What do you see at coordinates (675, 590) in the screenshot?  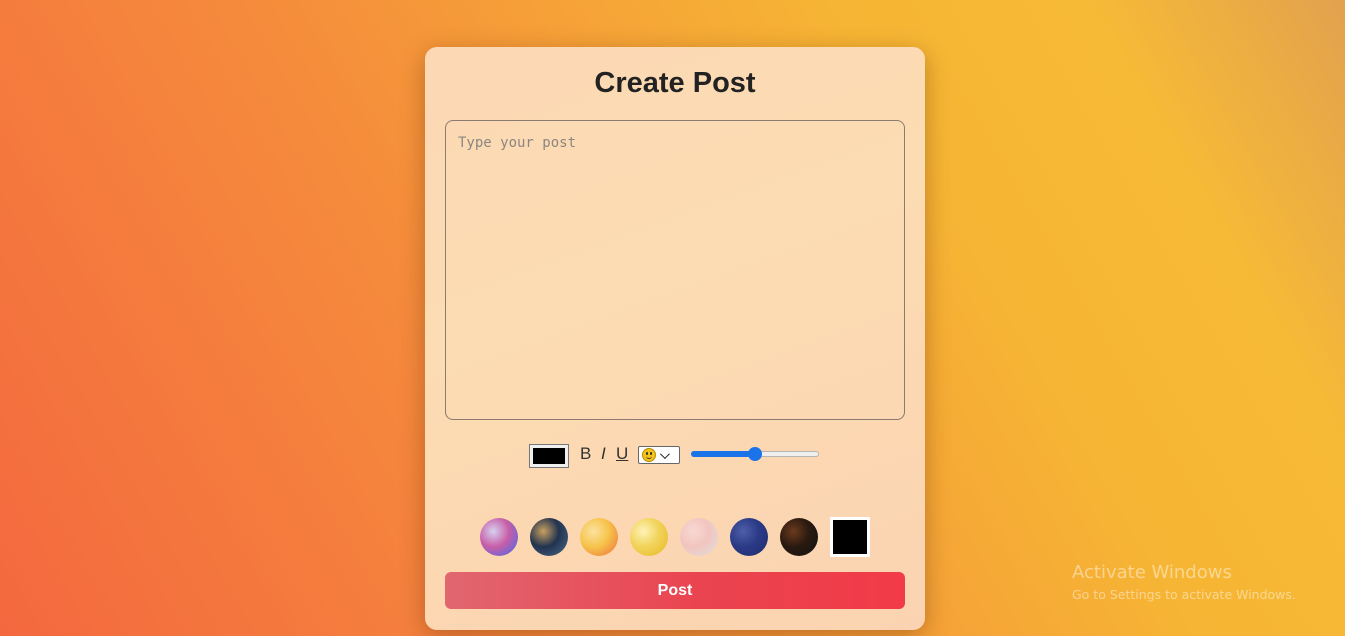 I see `post-button: Post` at bounding box center [675, 590].